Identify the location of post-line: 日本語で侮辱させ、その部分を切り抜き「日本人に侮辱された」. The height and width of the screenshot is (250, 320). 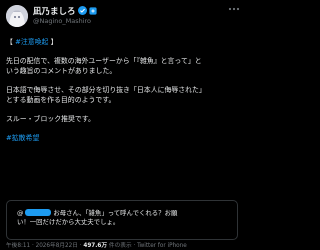
(106, 90).